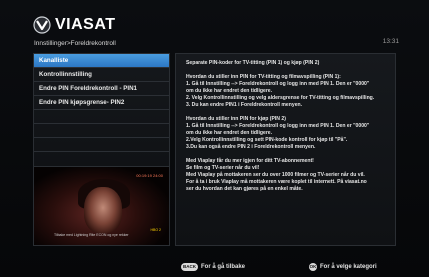 This screenshot has width=429, height=277. I want to click on breadcrumb: Innstillinger>Foreldrekontroll, so click(75, 43).